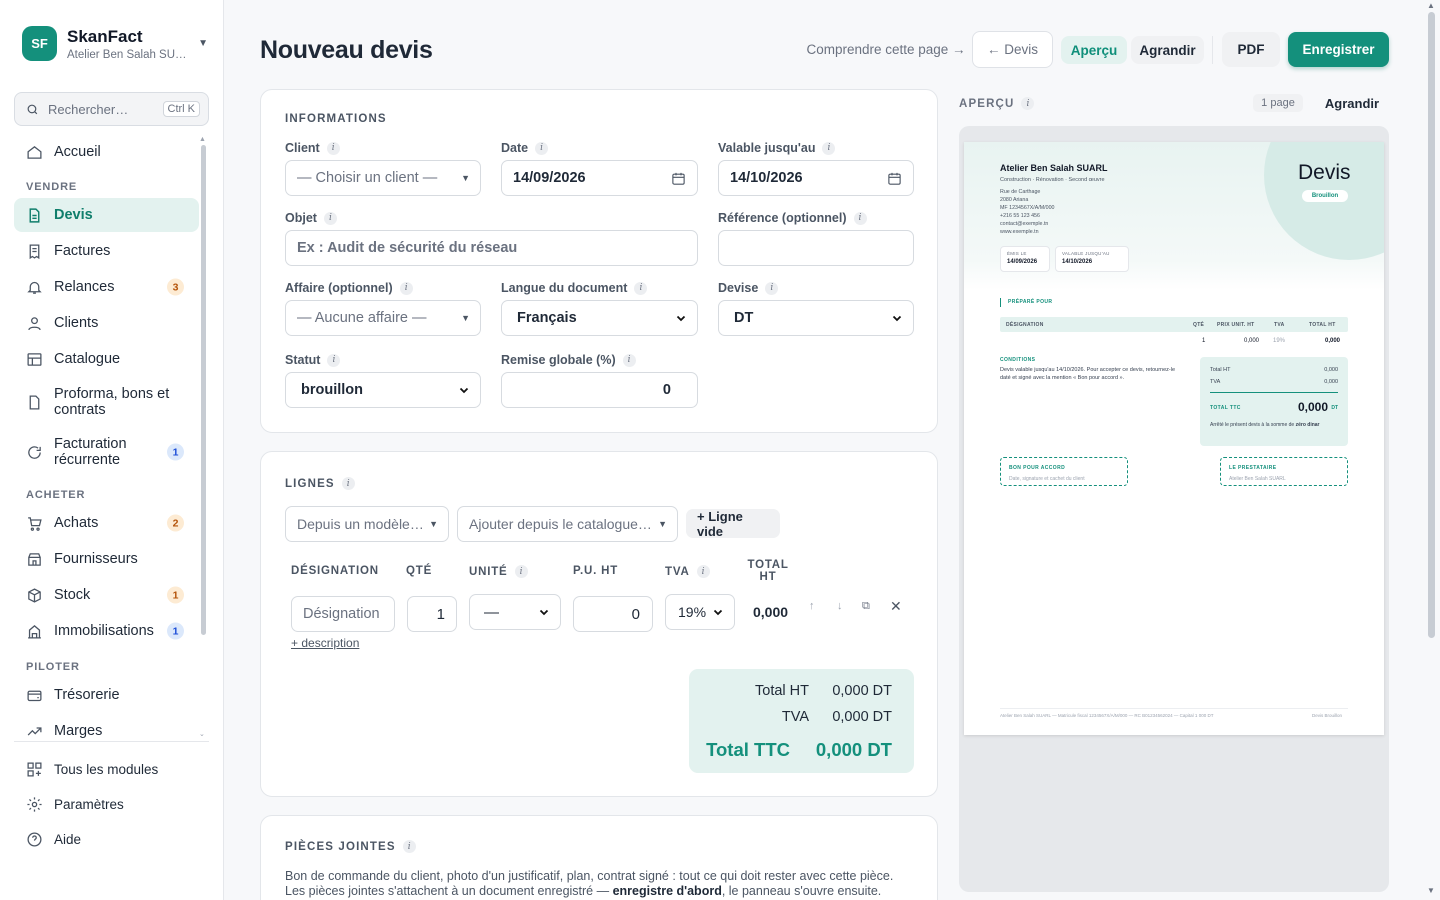 This screenshot has height=900, width=1440. What do you see at coordinates (1018, 360) in the screenshot?
I see `doc-conditions-label: CONDITIONS` at bounding box center [1018, 360].